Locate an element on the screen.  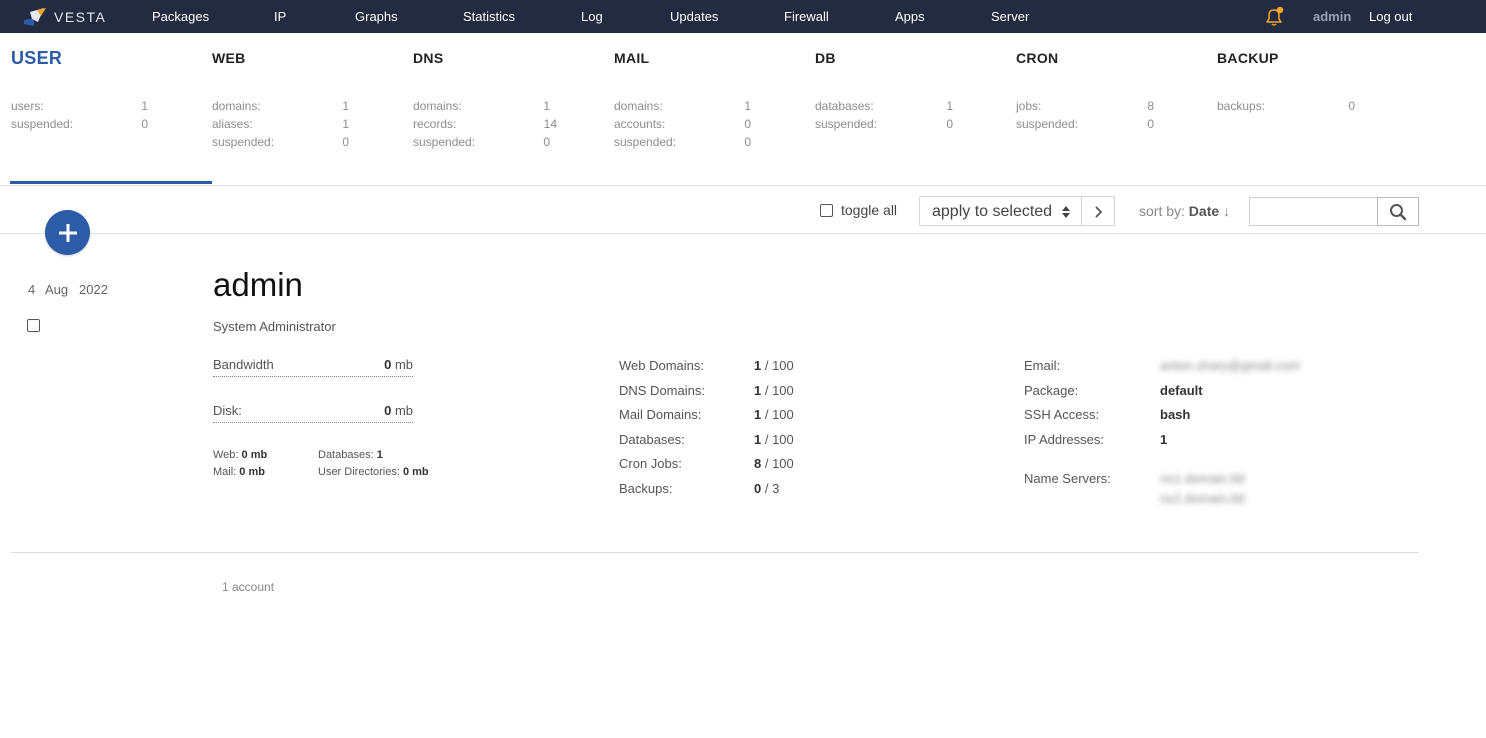
limit-value: 8 / 100 is located at coordinates (774, 463).